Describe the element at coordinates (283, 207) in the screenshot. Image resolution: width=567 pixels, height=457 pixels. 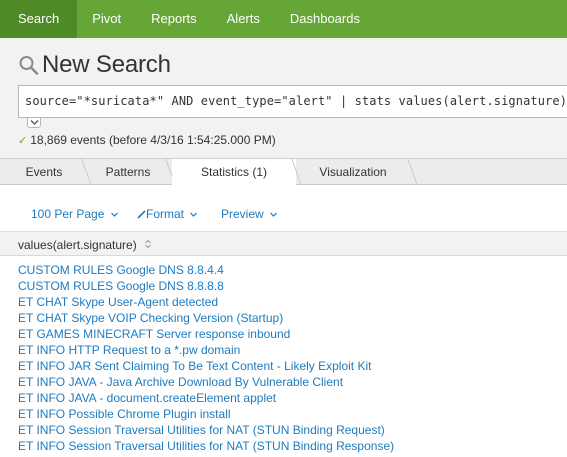
I see `results-toolbar: 100 Per Page Format Preview` at that location.